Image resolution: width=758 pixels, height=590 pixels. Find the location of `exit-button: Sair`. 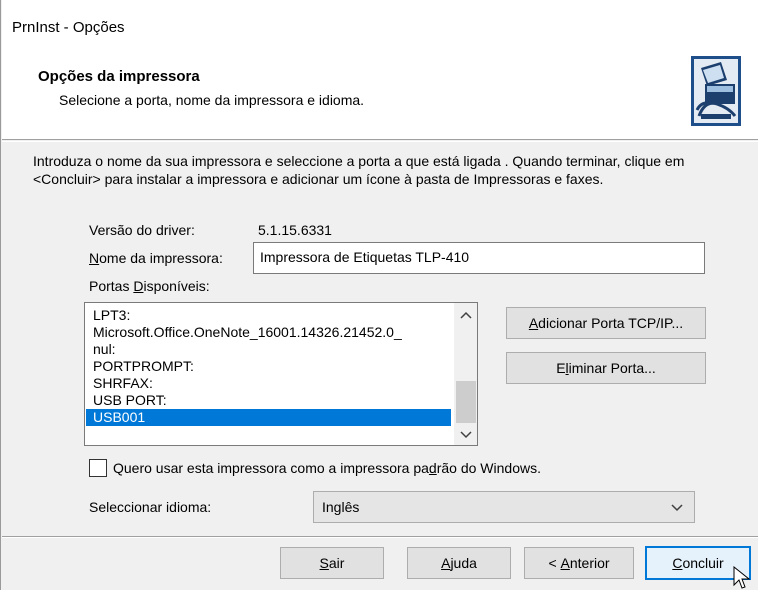

exit-button: Sair is located at coordinates (332, 563).